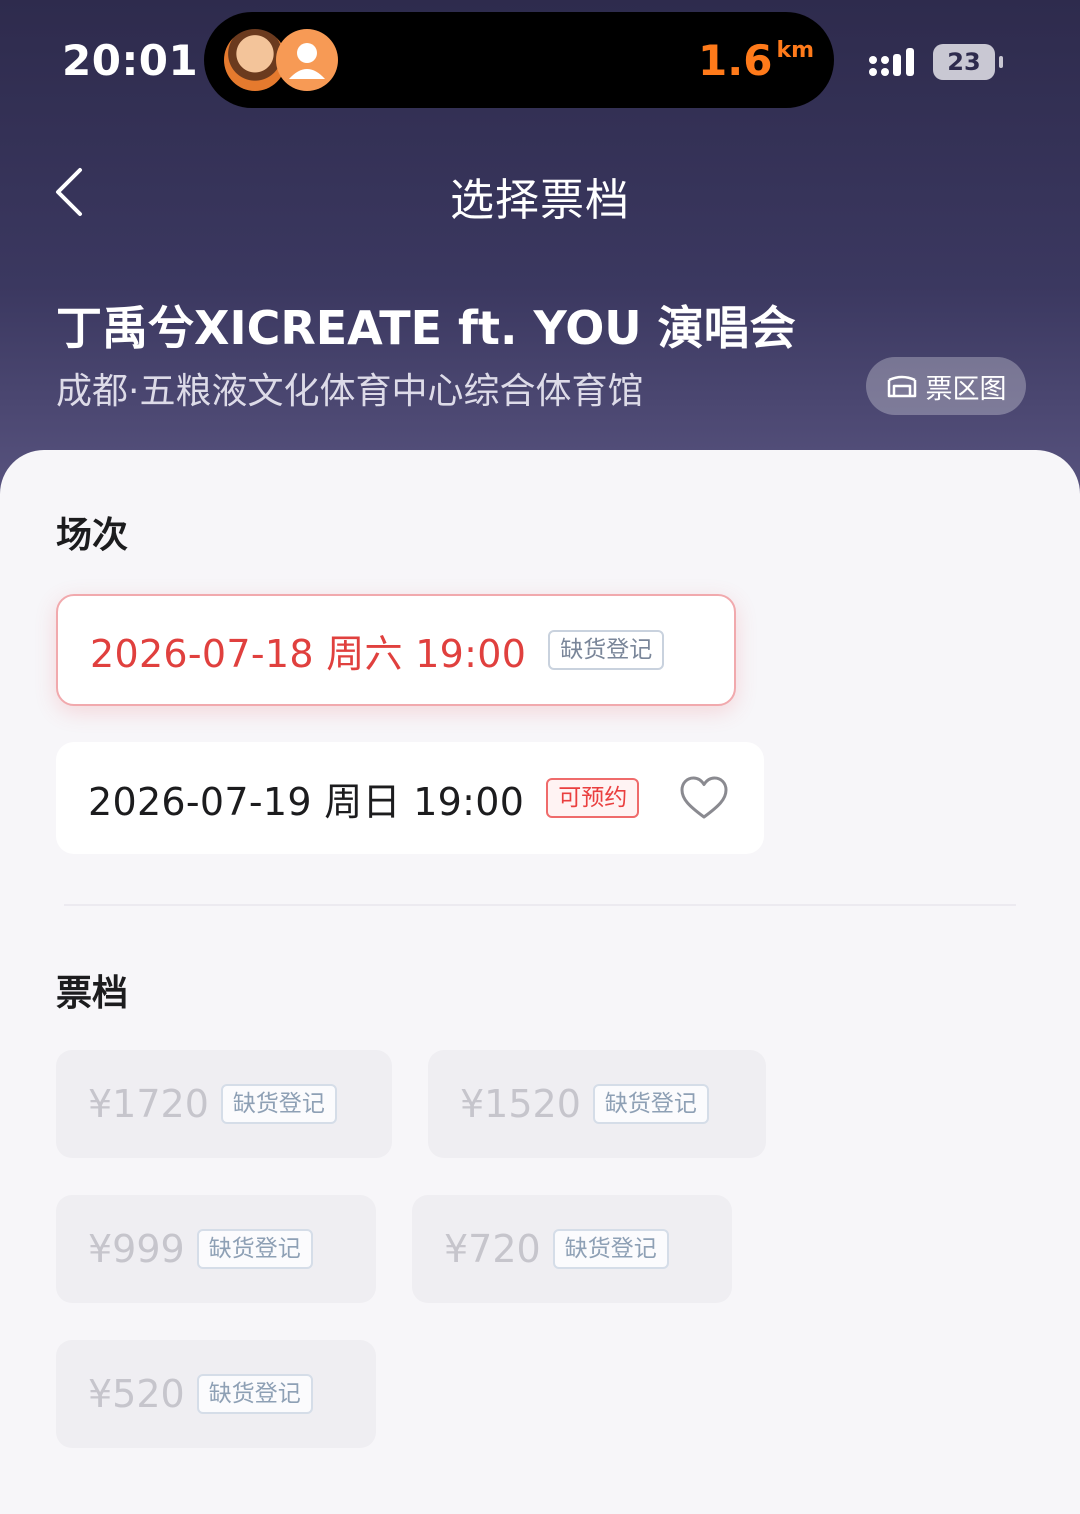 The height and width of the screenshot is (1514, 1080). Describe the element at coordinates (704, 798) in the screenshot. I see `heart-icon` at that location.